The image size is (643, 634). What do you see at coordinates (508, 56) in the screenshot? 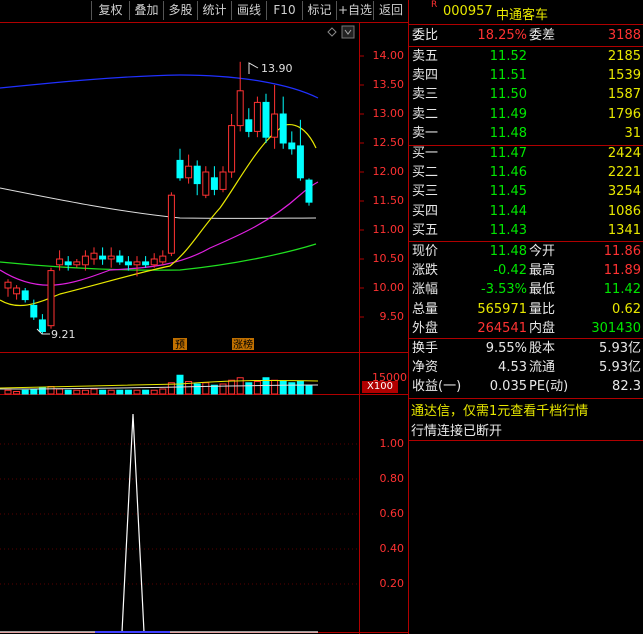
I see `asks-price: 11.52` at bounding box center [508, 56].